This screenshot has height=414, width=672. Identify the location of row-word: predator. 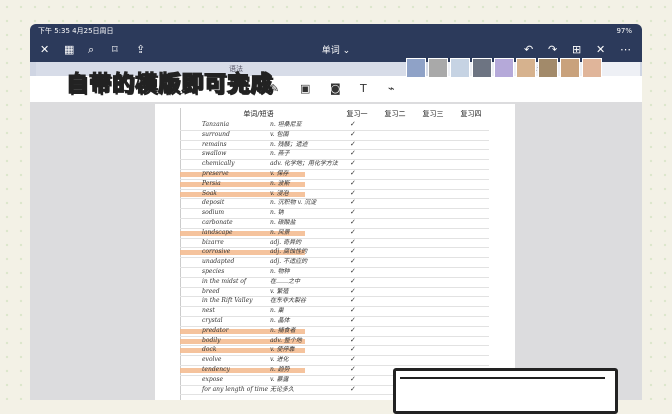
(215, 330).